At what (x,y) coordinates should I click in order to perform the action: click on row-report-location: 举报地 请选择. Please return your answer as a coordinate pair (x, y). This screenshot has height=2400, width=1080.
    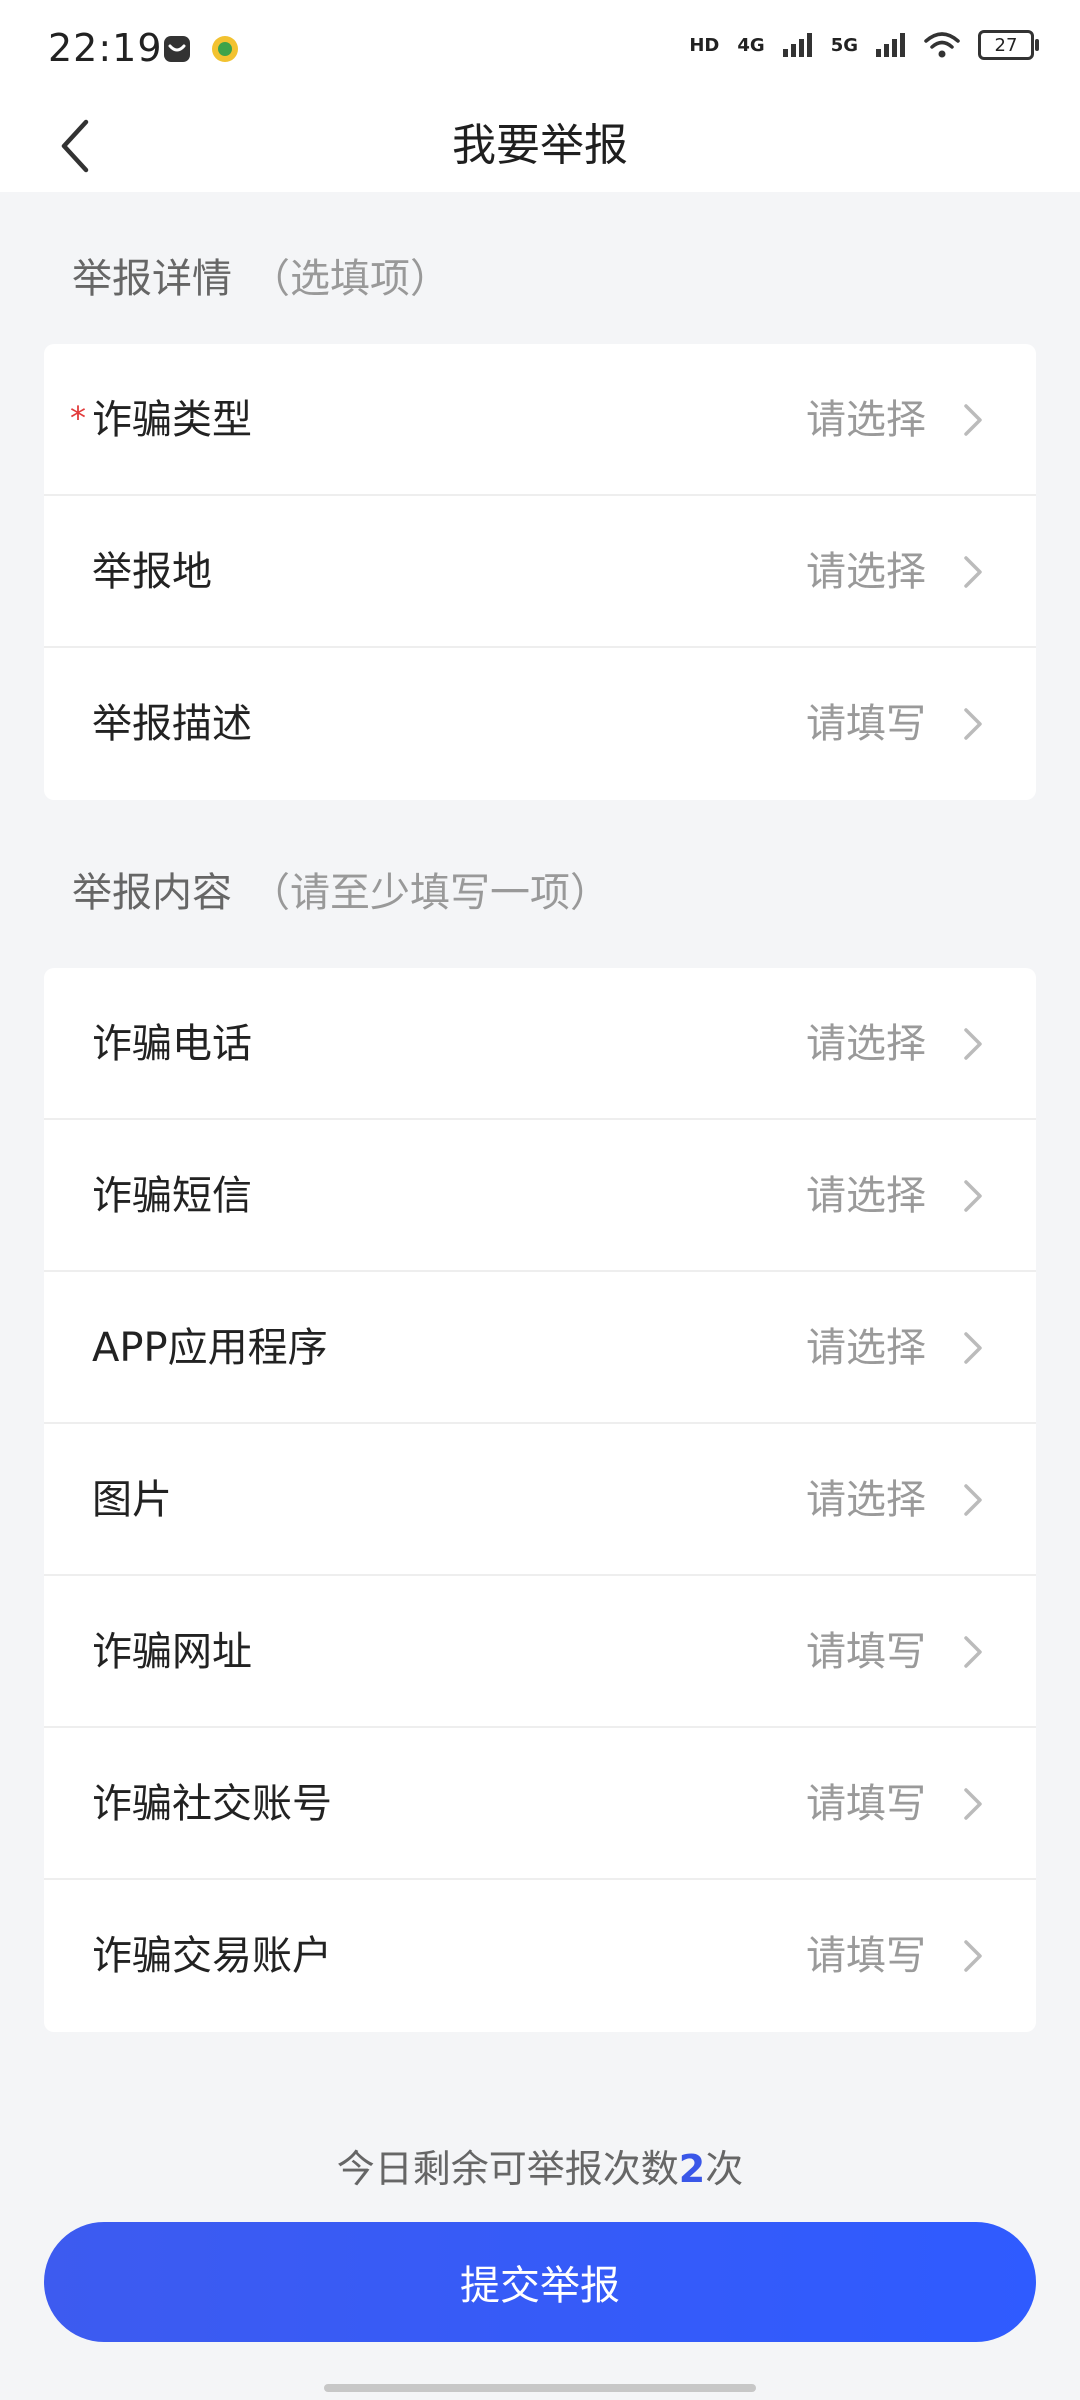
    Looking at the image, I should click on (540, 572).